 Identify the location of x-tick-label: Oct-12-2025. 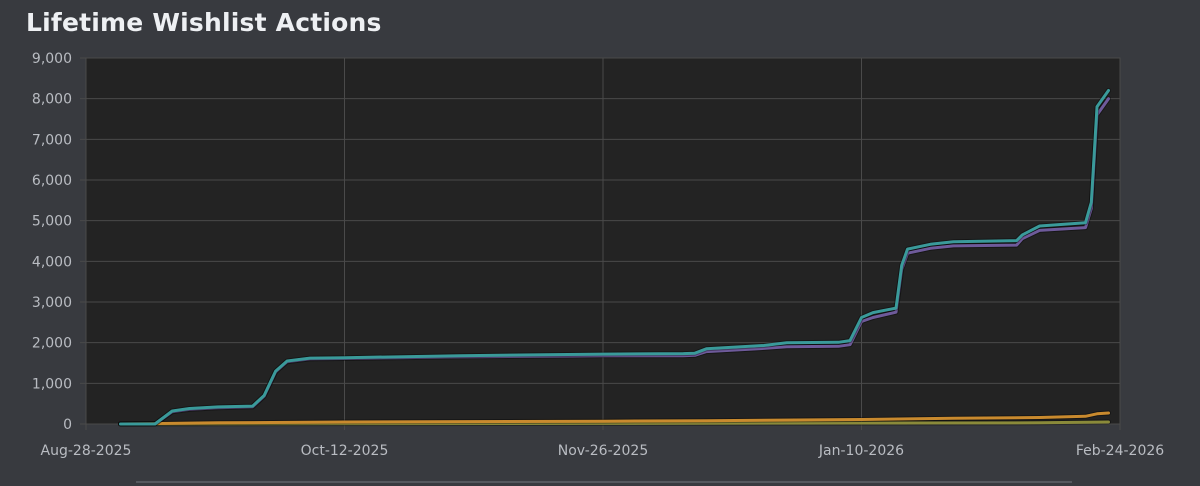
(345, 451).